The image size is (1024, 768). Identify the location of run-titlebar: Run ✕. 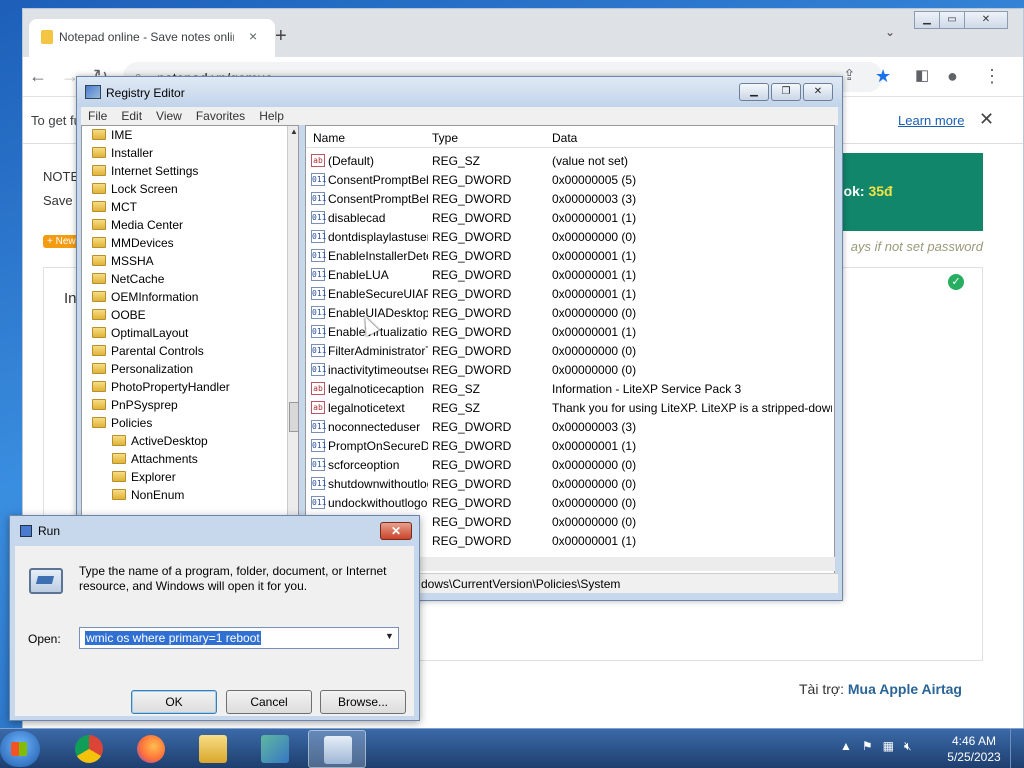
(214, 531).